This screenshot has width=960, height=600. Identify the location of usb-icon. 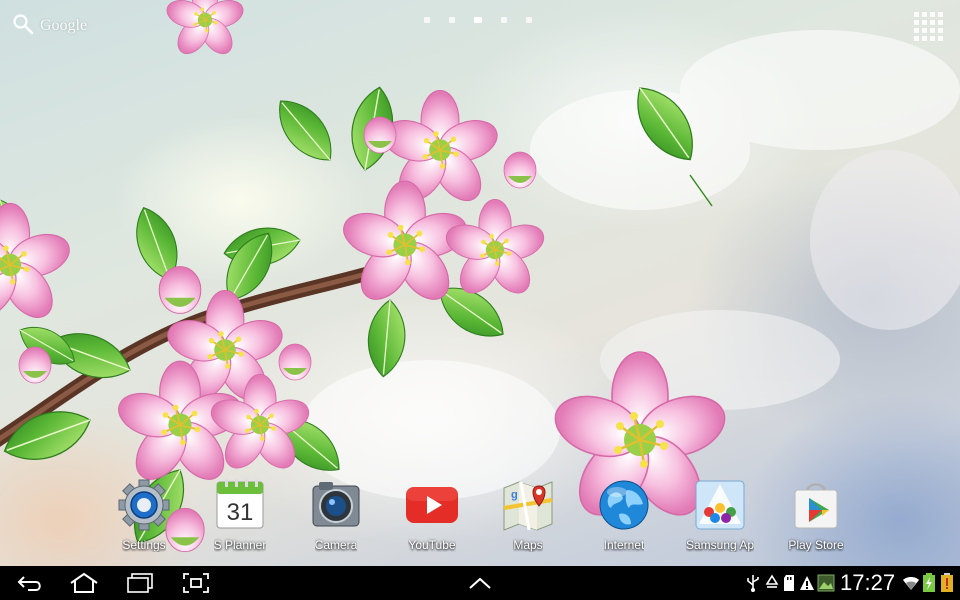
(753, 583).